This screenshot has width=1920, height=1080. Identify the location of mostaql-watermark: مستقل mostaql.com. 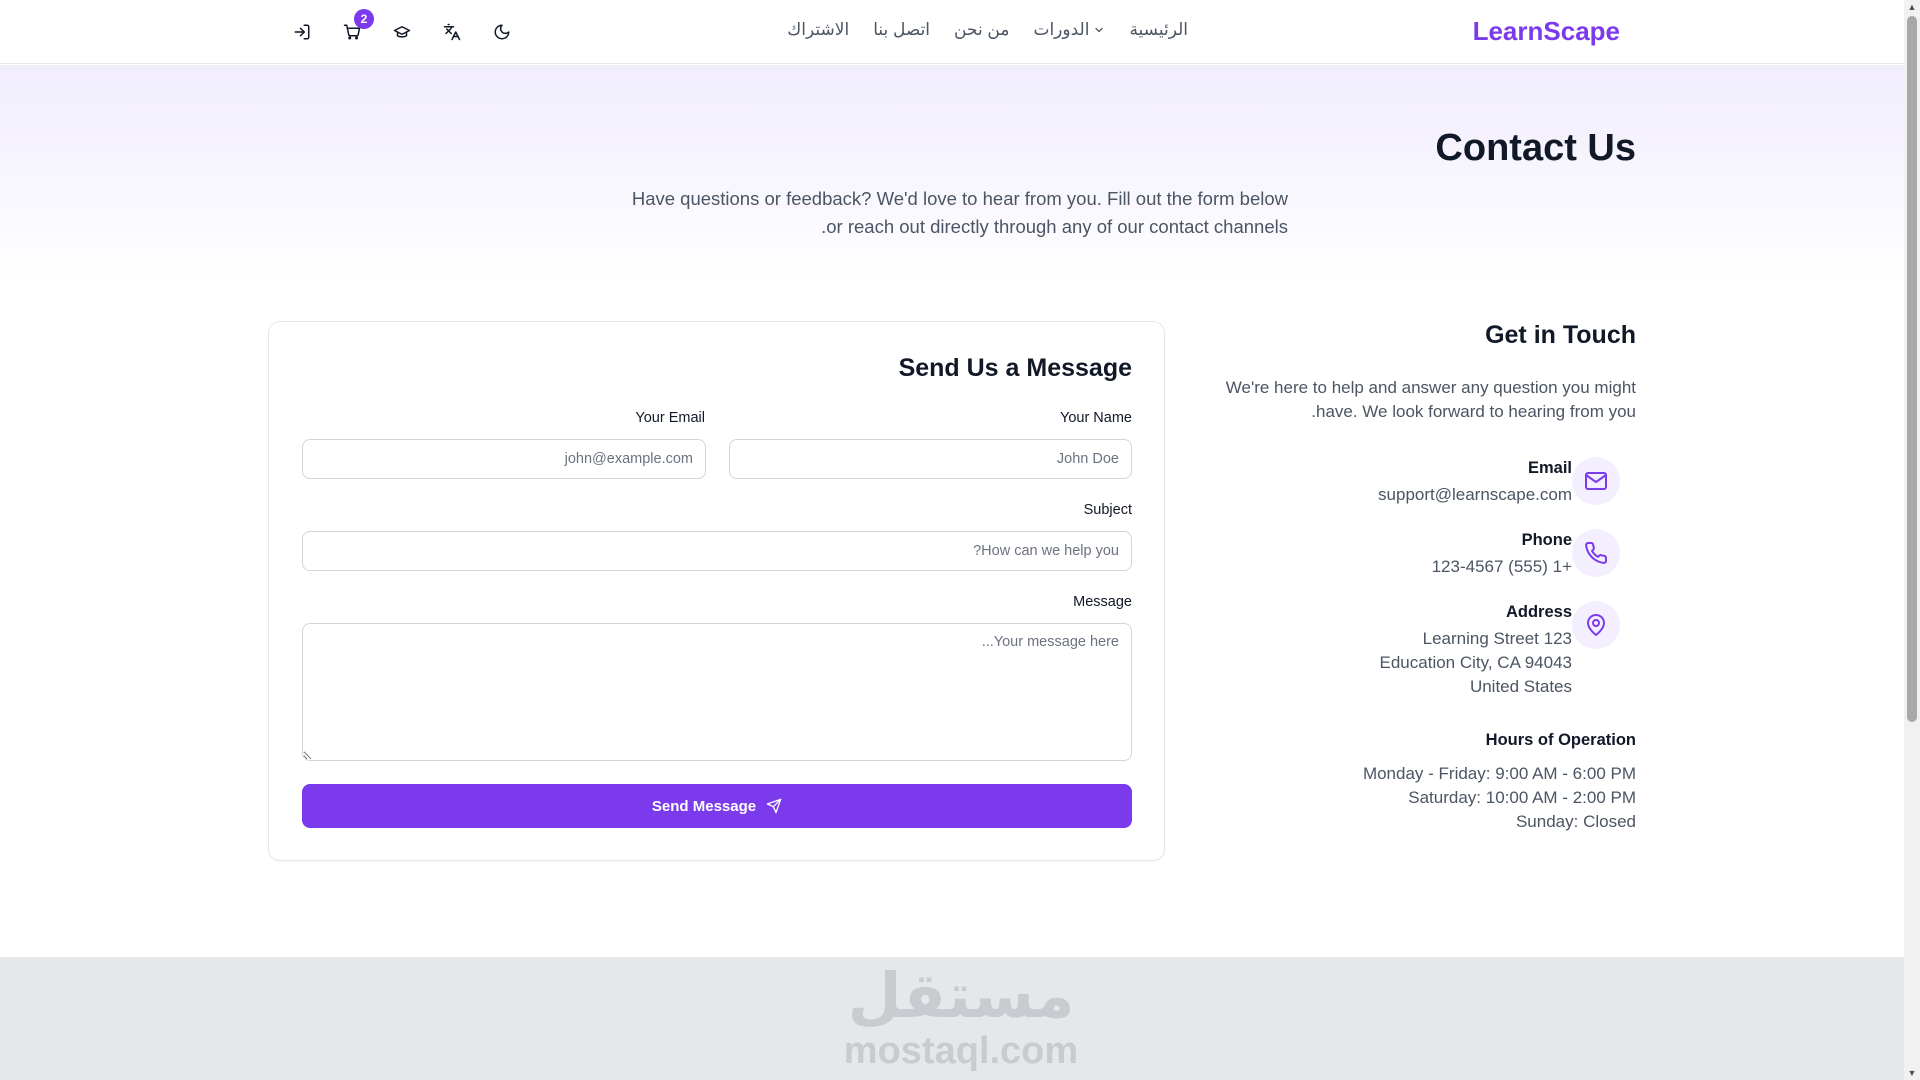
(961, 1014).